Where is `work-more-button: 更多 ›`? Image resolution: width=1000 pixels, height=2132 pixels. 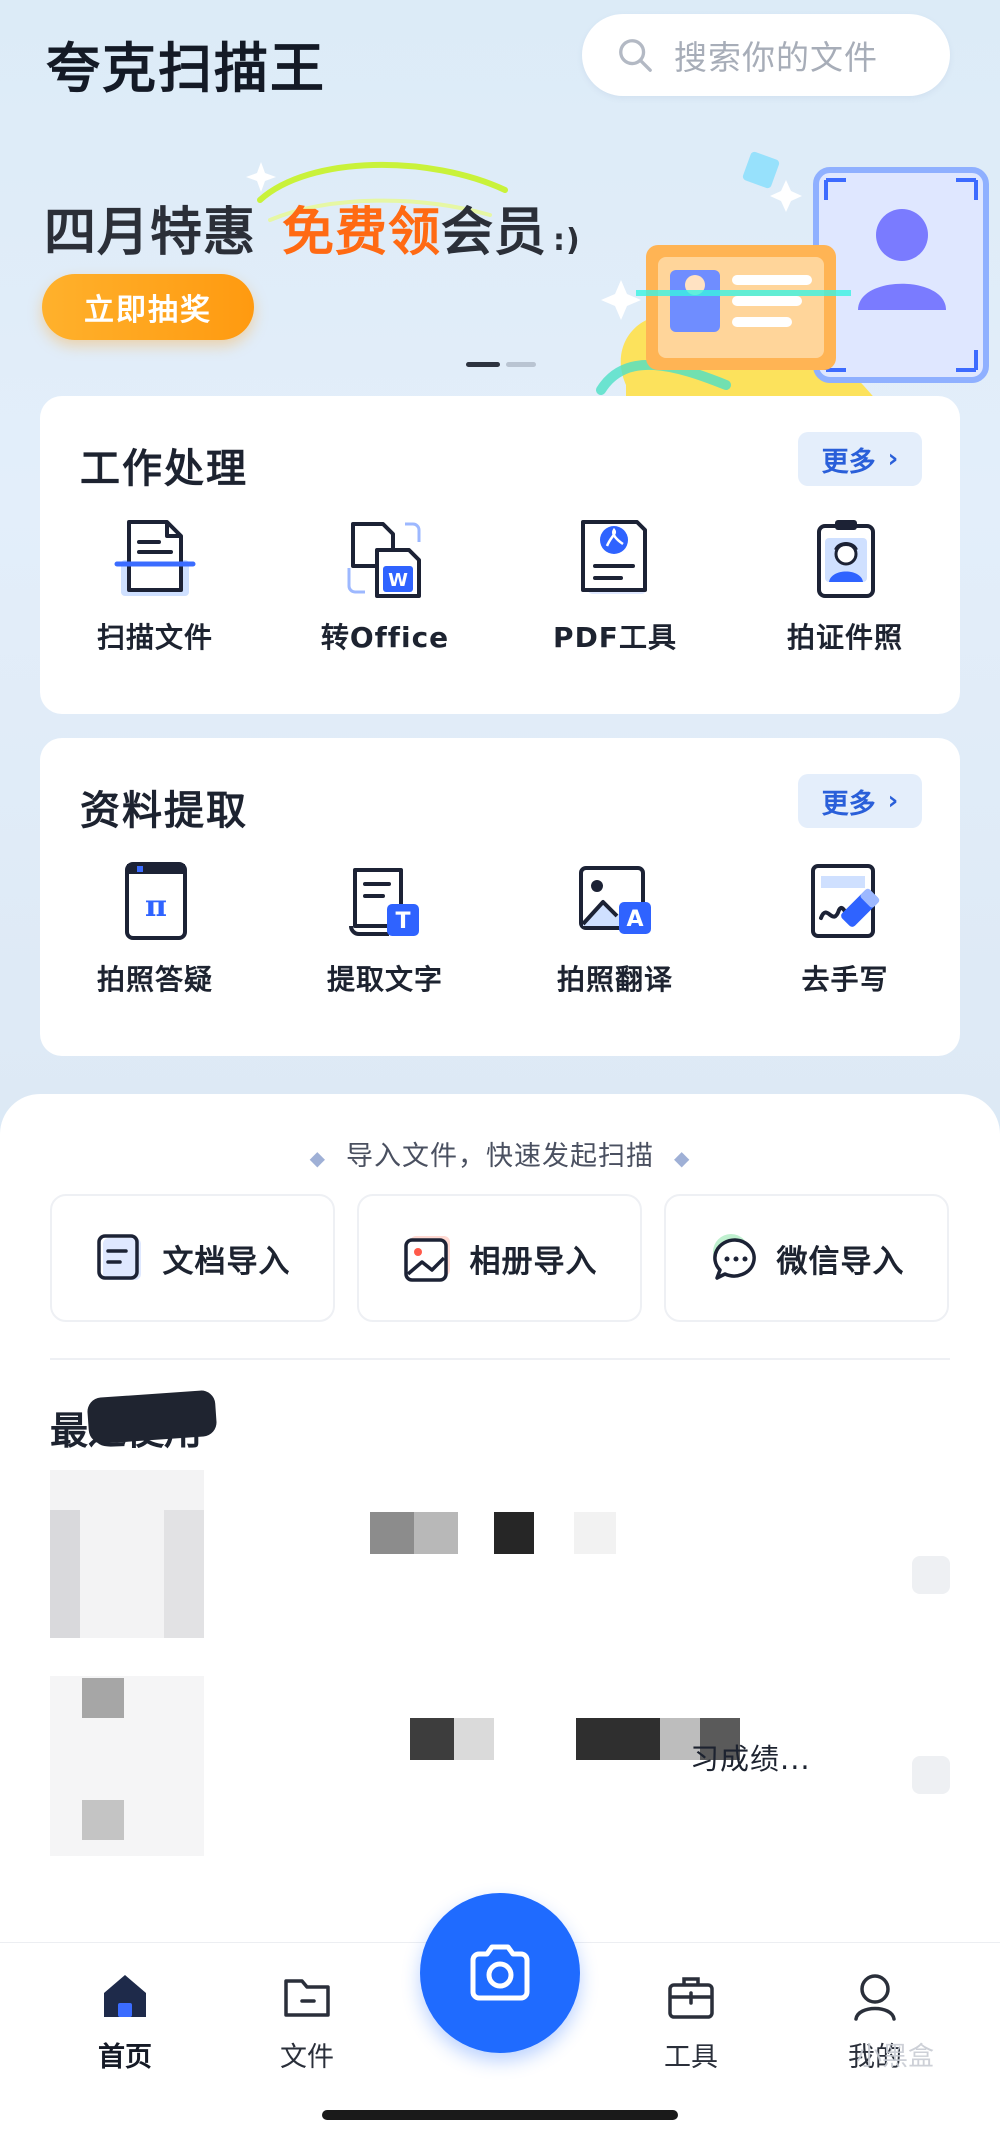
work-more-button: 更多 › is located at coordinates (860, 459).